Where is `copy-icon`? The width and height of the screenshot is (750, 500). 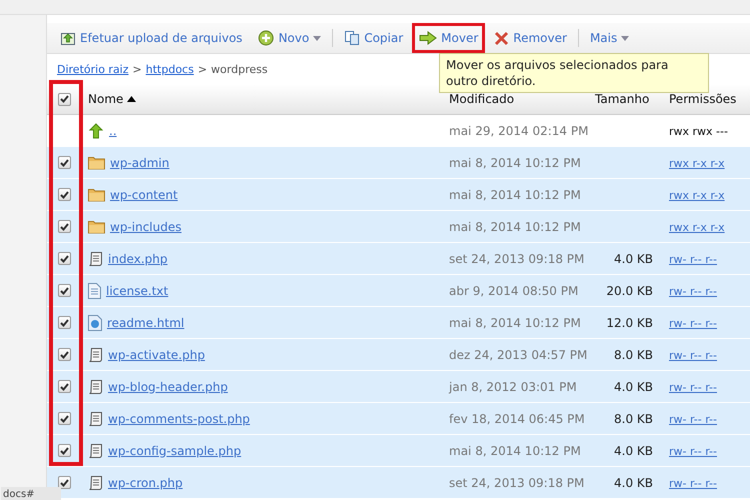 copy-icon is located at coordinates (352, 38).